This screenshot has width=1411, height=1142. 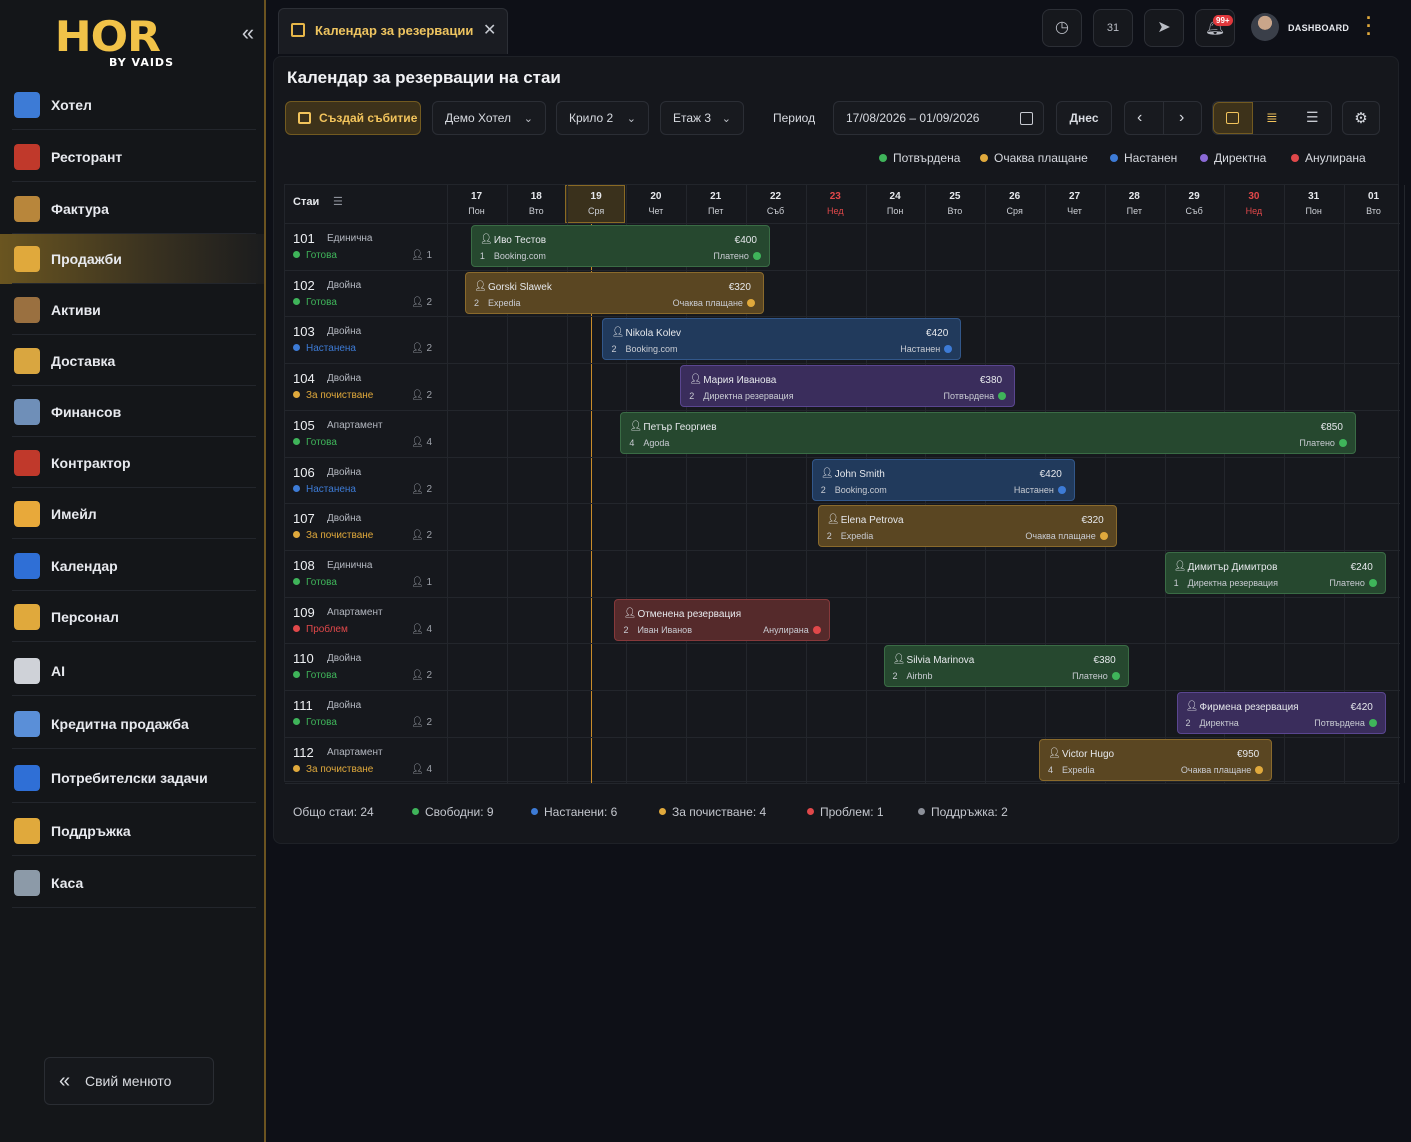 What do you see at coordinates (1139, 118) in the screenshot?
I see `prev-arrow-icon: ‹` at bounding box center [1139, 118].